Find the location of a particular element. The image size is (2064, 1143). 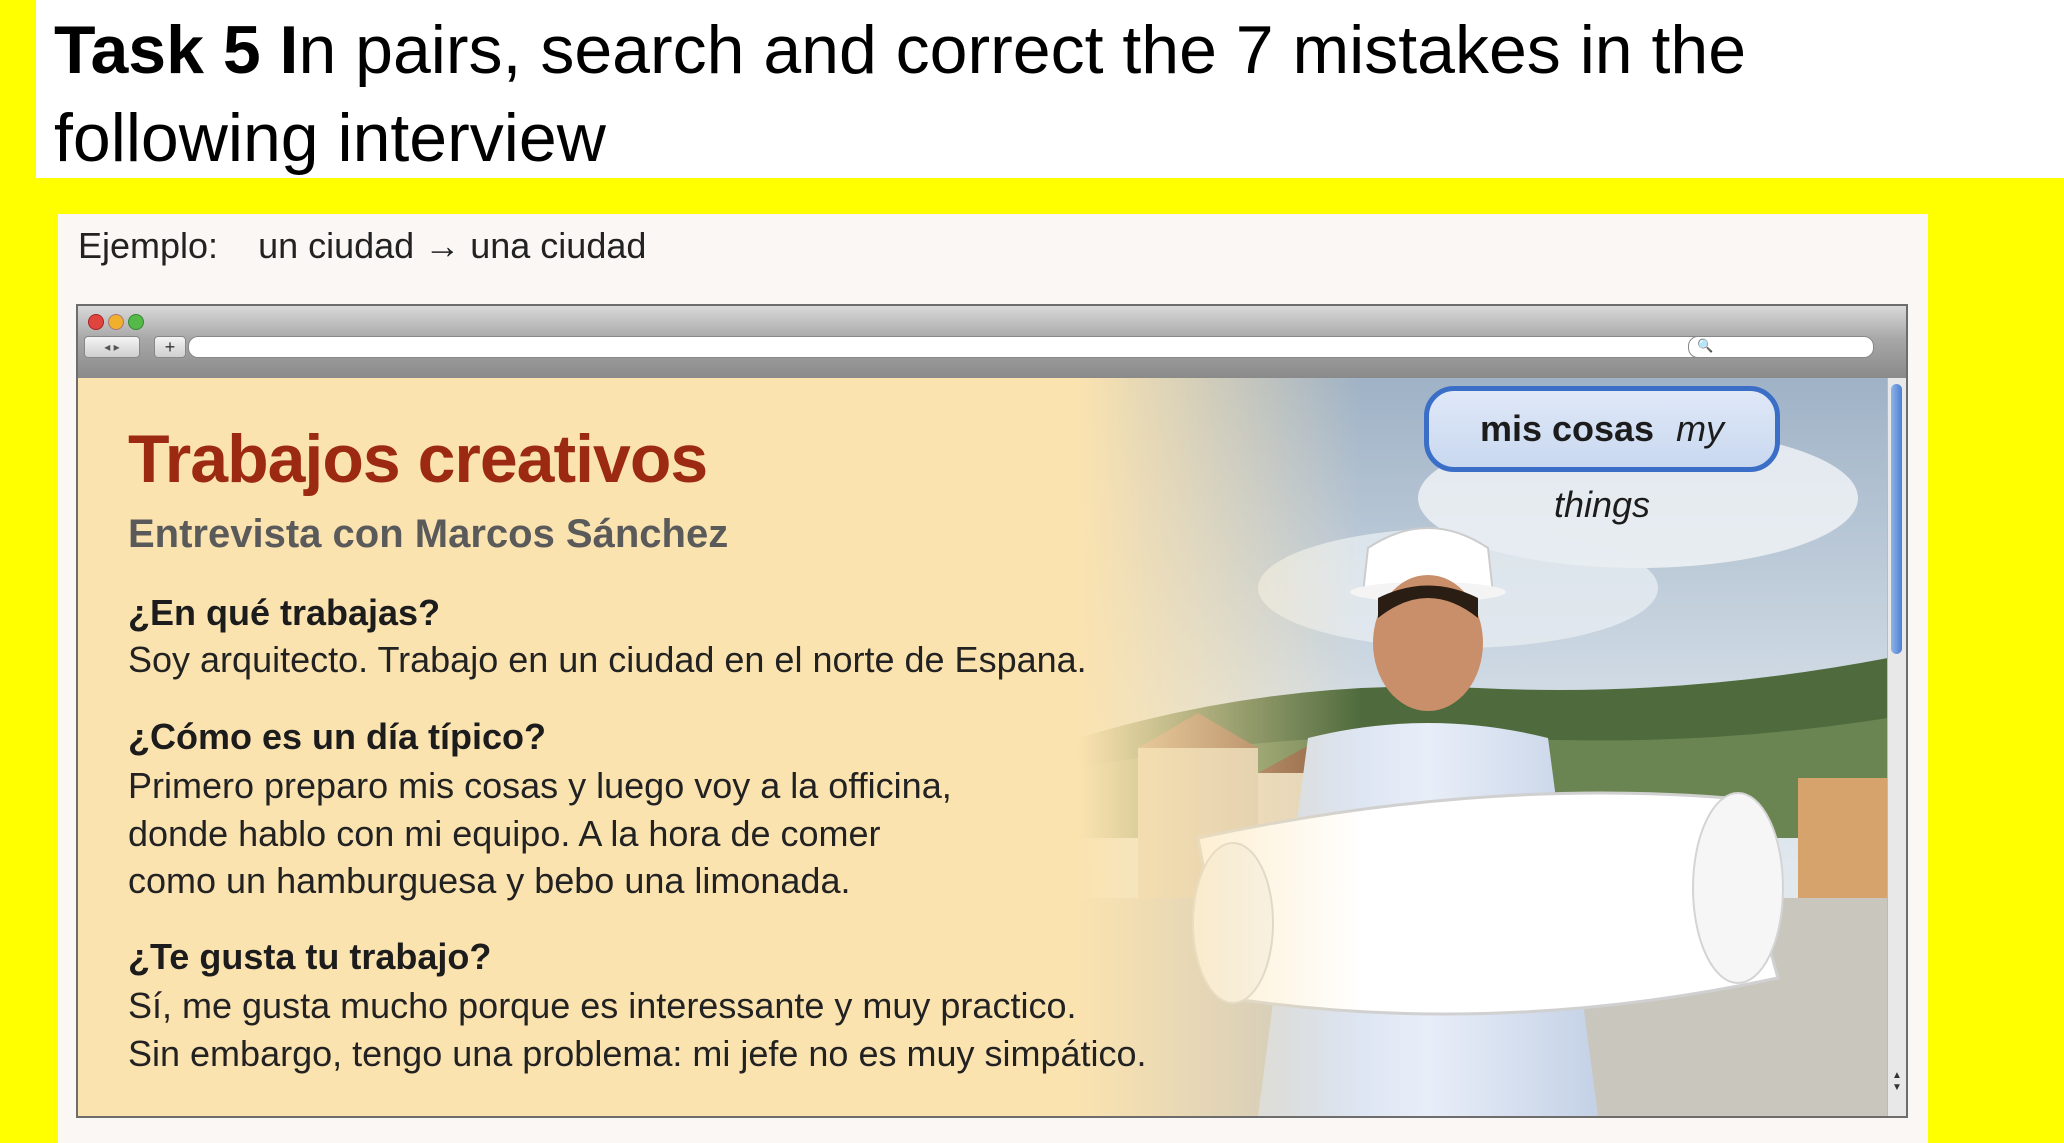

vocab-spanish: mis cosas is located at coordinates (1567, 428).